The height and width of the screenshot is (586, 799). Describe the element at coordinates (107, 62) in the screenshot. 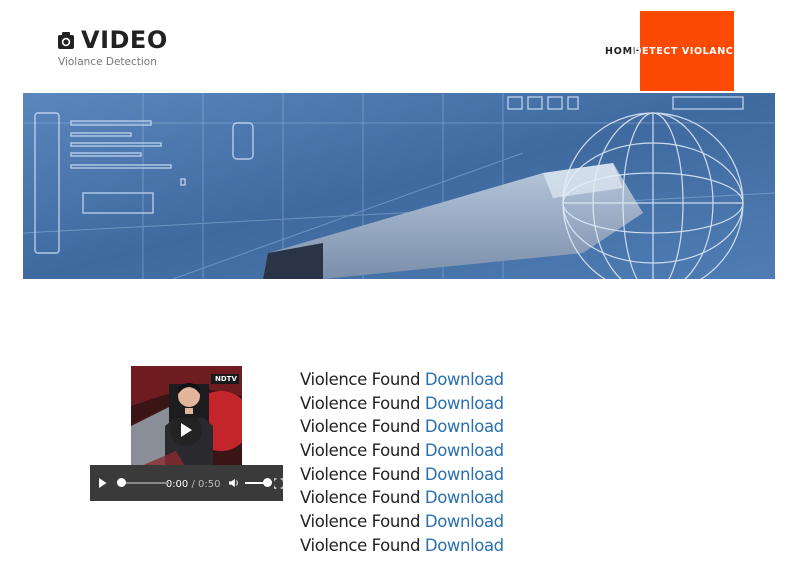

I see `brand-tagline: Violance Detection` at that location.